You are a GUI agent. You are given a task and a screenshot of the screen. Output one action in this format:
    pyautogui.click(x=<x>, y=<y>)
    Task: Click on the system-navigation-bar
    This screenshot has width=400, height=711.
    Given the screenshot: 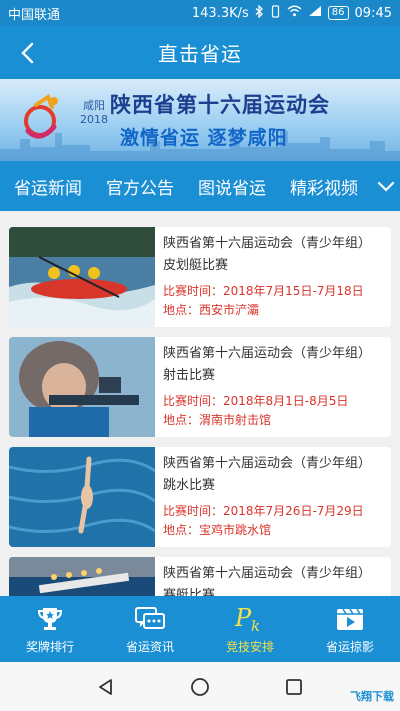 What is the action you would take?
    pyautogui.click(x=200, y=686)
    